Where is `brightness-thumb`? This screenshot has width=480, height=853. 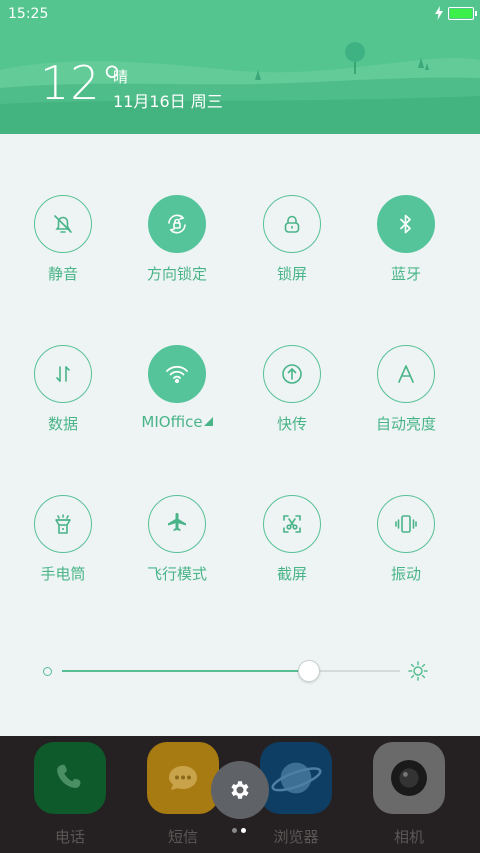 brightness-thumb is located at coordinates (308, 671).